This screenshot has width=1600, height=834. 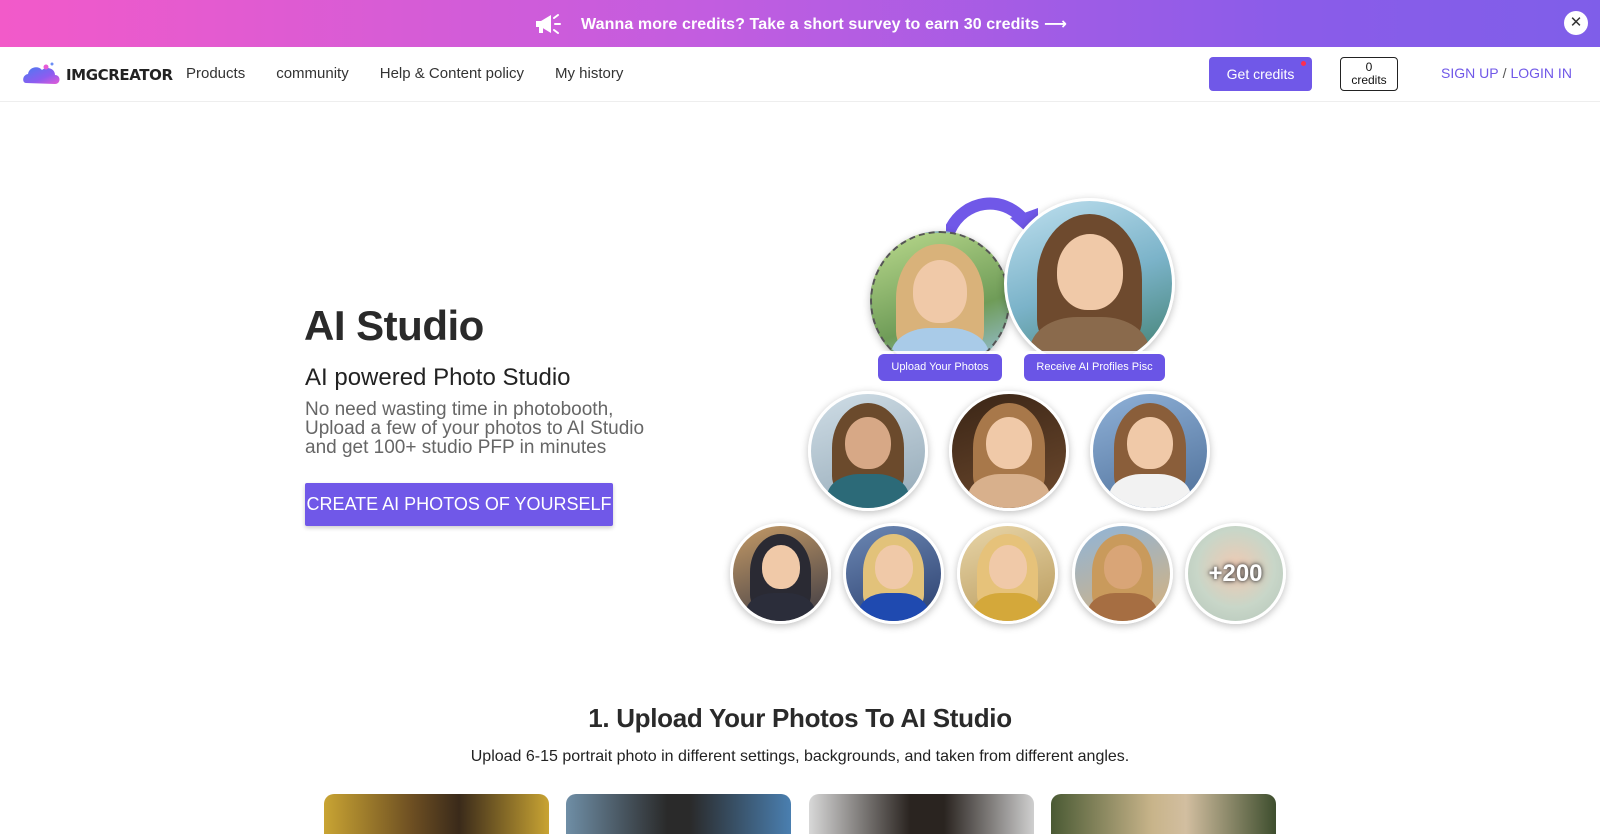 What do you see at coordinates (940, 367) in the screenshot?
I see `upload-photos-pill: Upload Your Photos` at bounding box center [940, 367].